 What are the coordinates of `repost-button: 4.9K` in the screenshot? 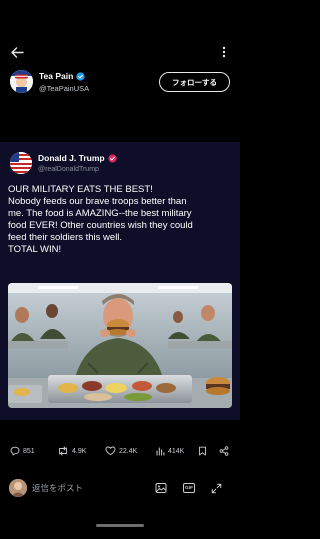 It's located at (71, 451).